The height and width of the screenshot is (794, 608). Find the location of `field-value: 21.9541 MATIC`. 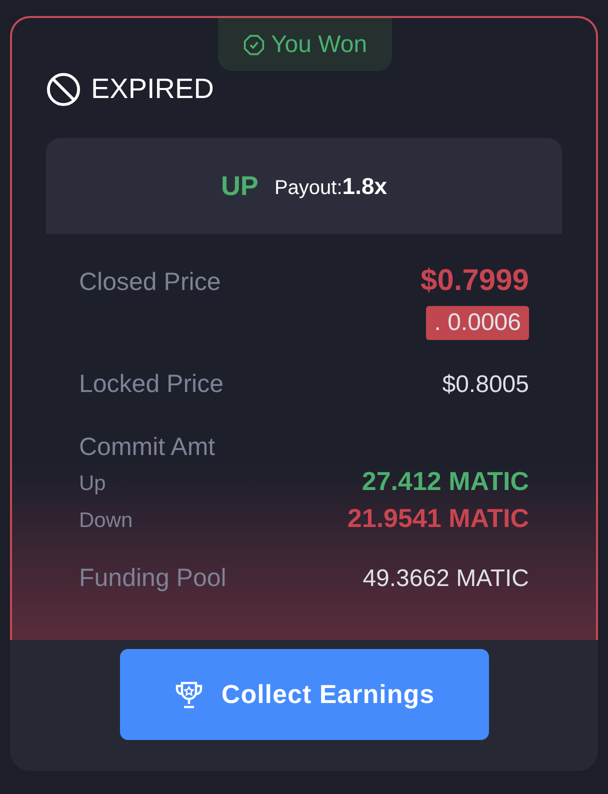

field-value: 21.9541 MATIC is located at coordinates (438, 518).